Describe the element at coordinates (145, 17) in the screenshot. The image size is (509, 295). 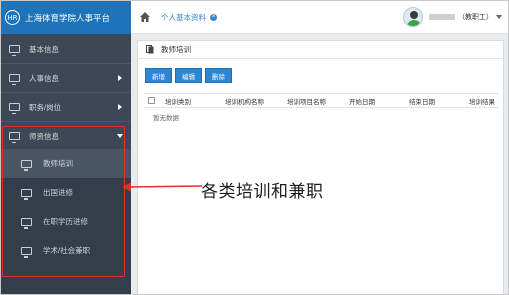
I see `home-icon` at that location.